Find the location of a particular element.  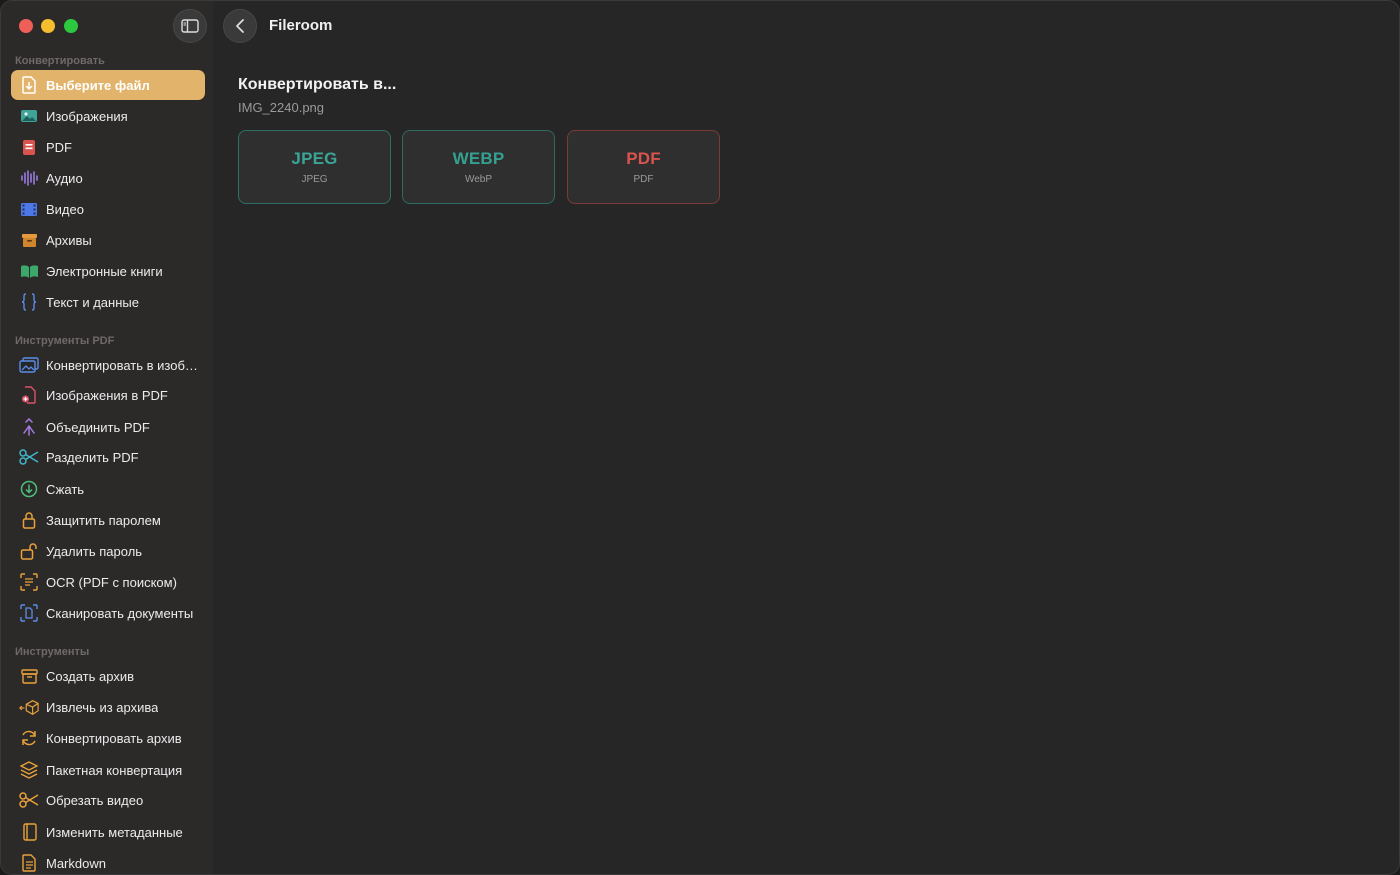

waveform-icon is located at coordinates (29, 178).